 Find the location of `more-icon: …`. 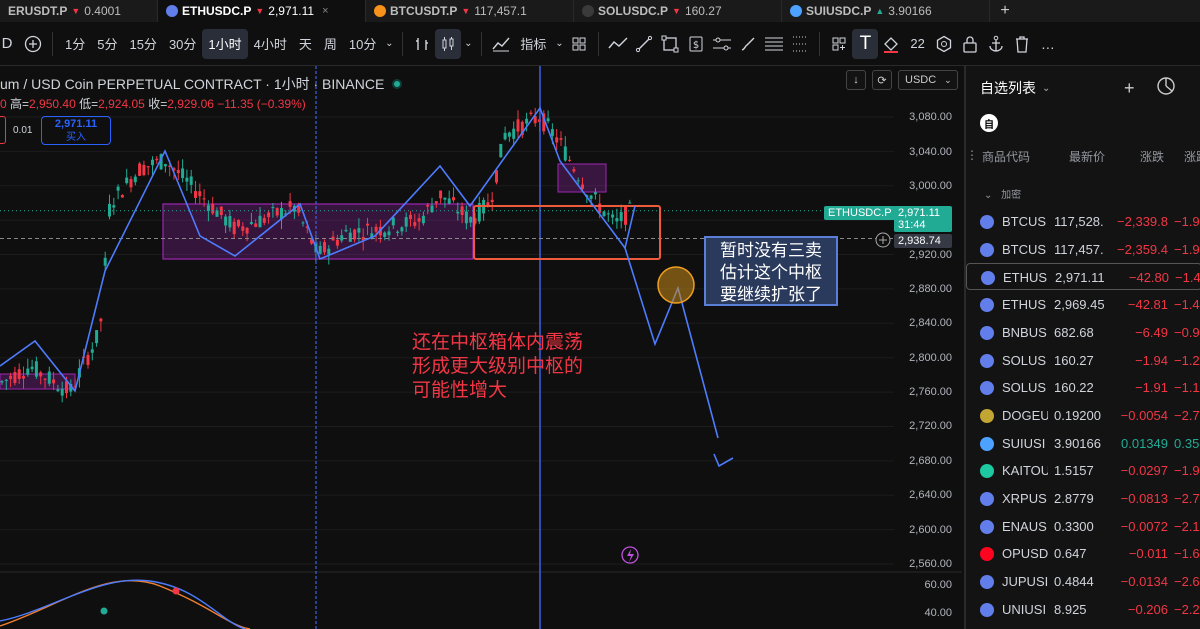

more-icon: … is located at coordinates (1048, 44).